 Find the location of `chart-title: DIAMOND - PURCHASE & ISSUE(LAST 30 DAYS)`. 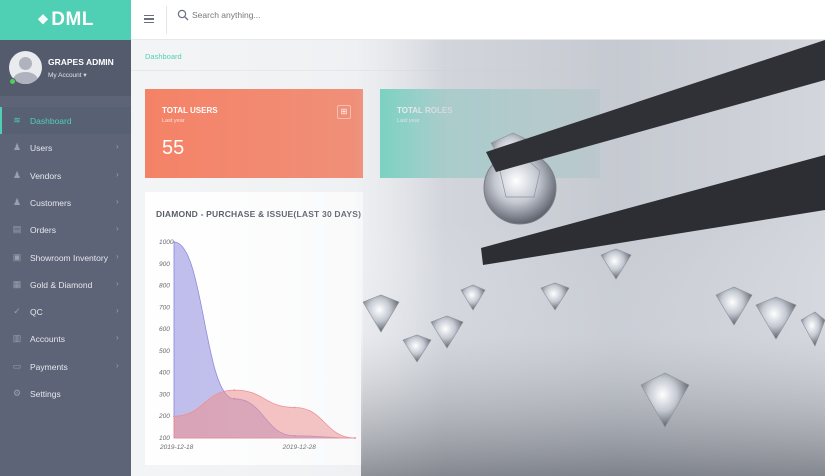

chart-title: DIAMOND - PURCHASE & ISSUE(LAST 30 DAYS) is located at coordinates (259, 214).